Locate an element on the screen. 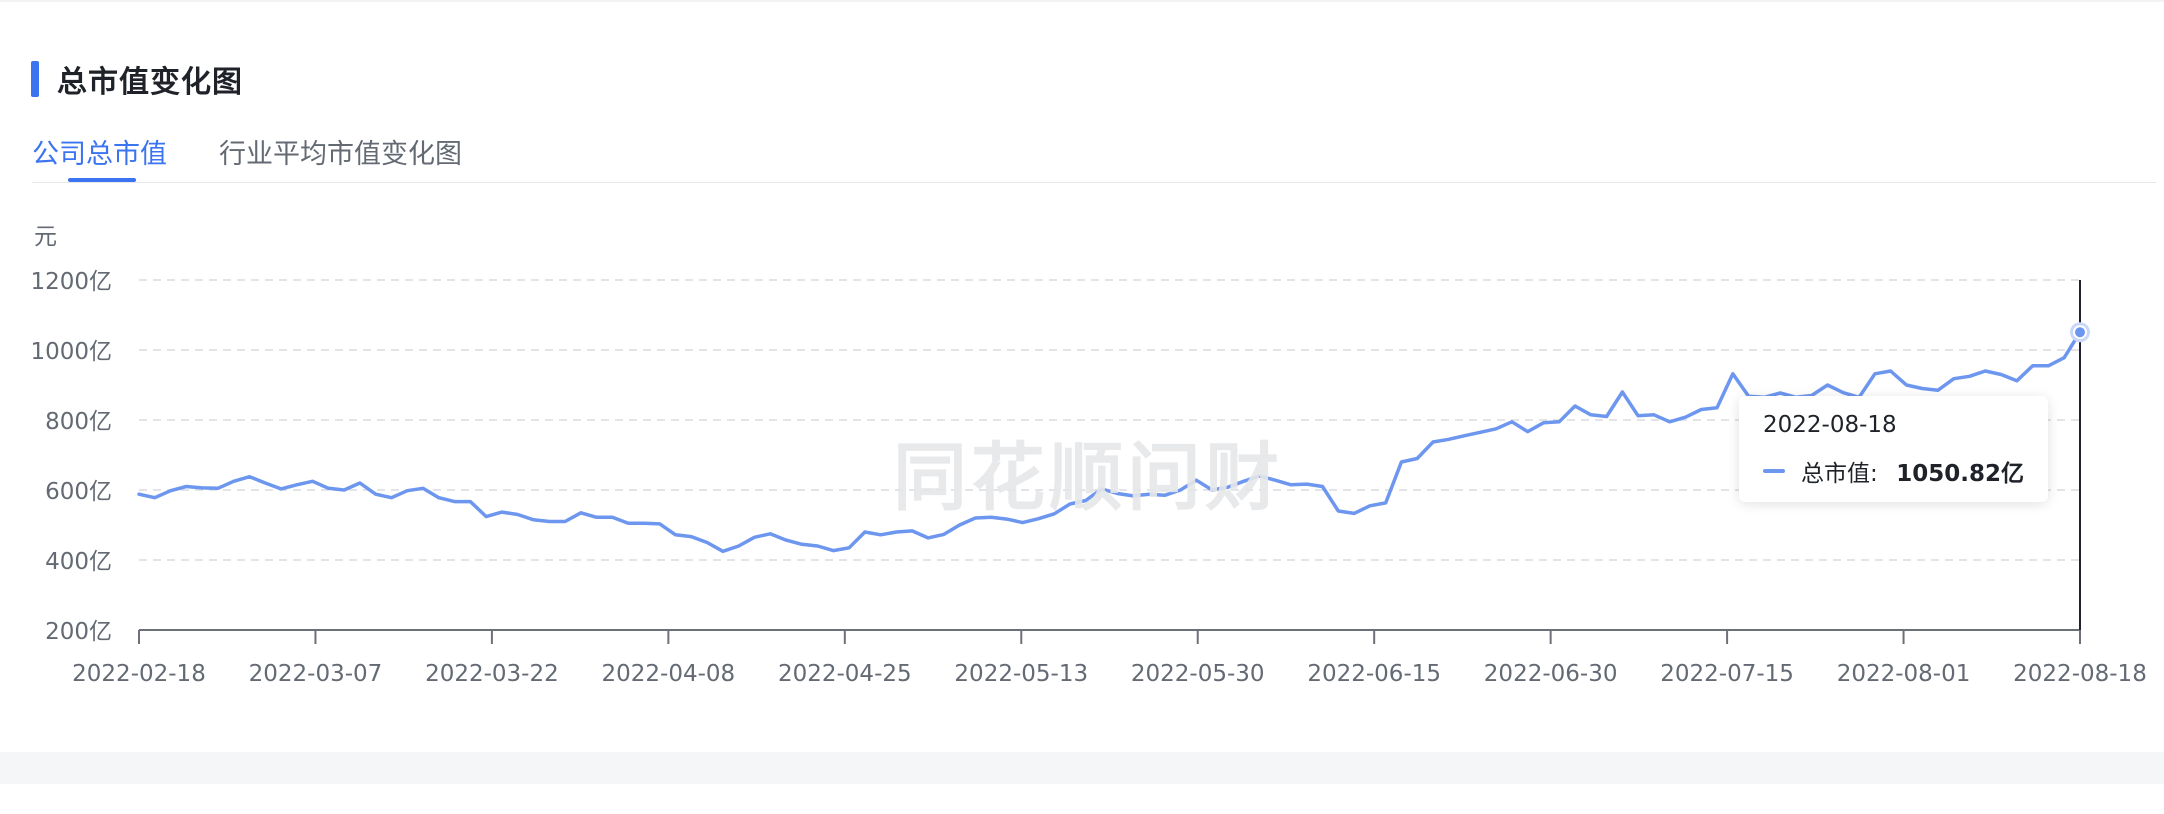 This screenshot has height=814, width=2164. y-tick-label: 800亿 is located at coordinates (78, 422).